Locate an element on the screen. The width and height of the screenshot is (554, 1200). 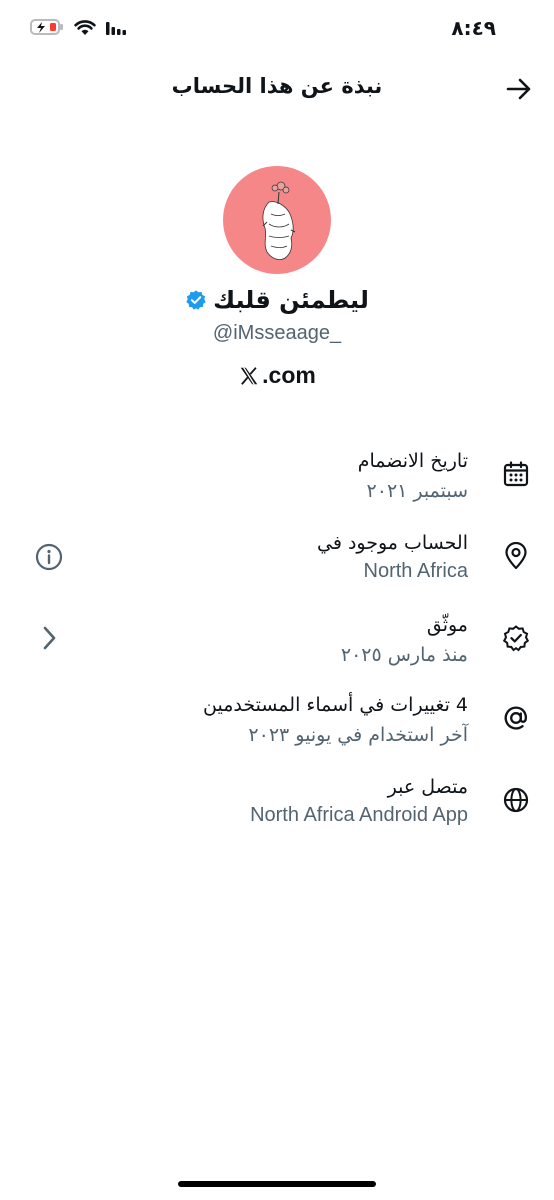
row-connected-via: متصل عبر North Africa Android App is located at coordinates (277, 812).